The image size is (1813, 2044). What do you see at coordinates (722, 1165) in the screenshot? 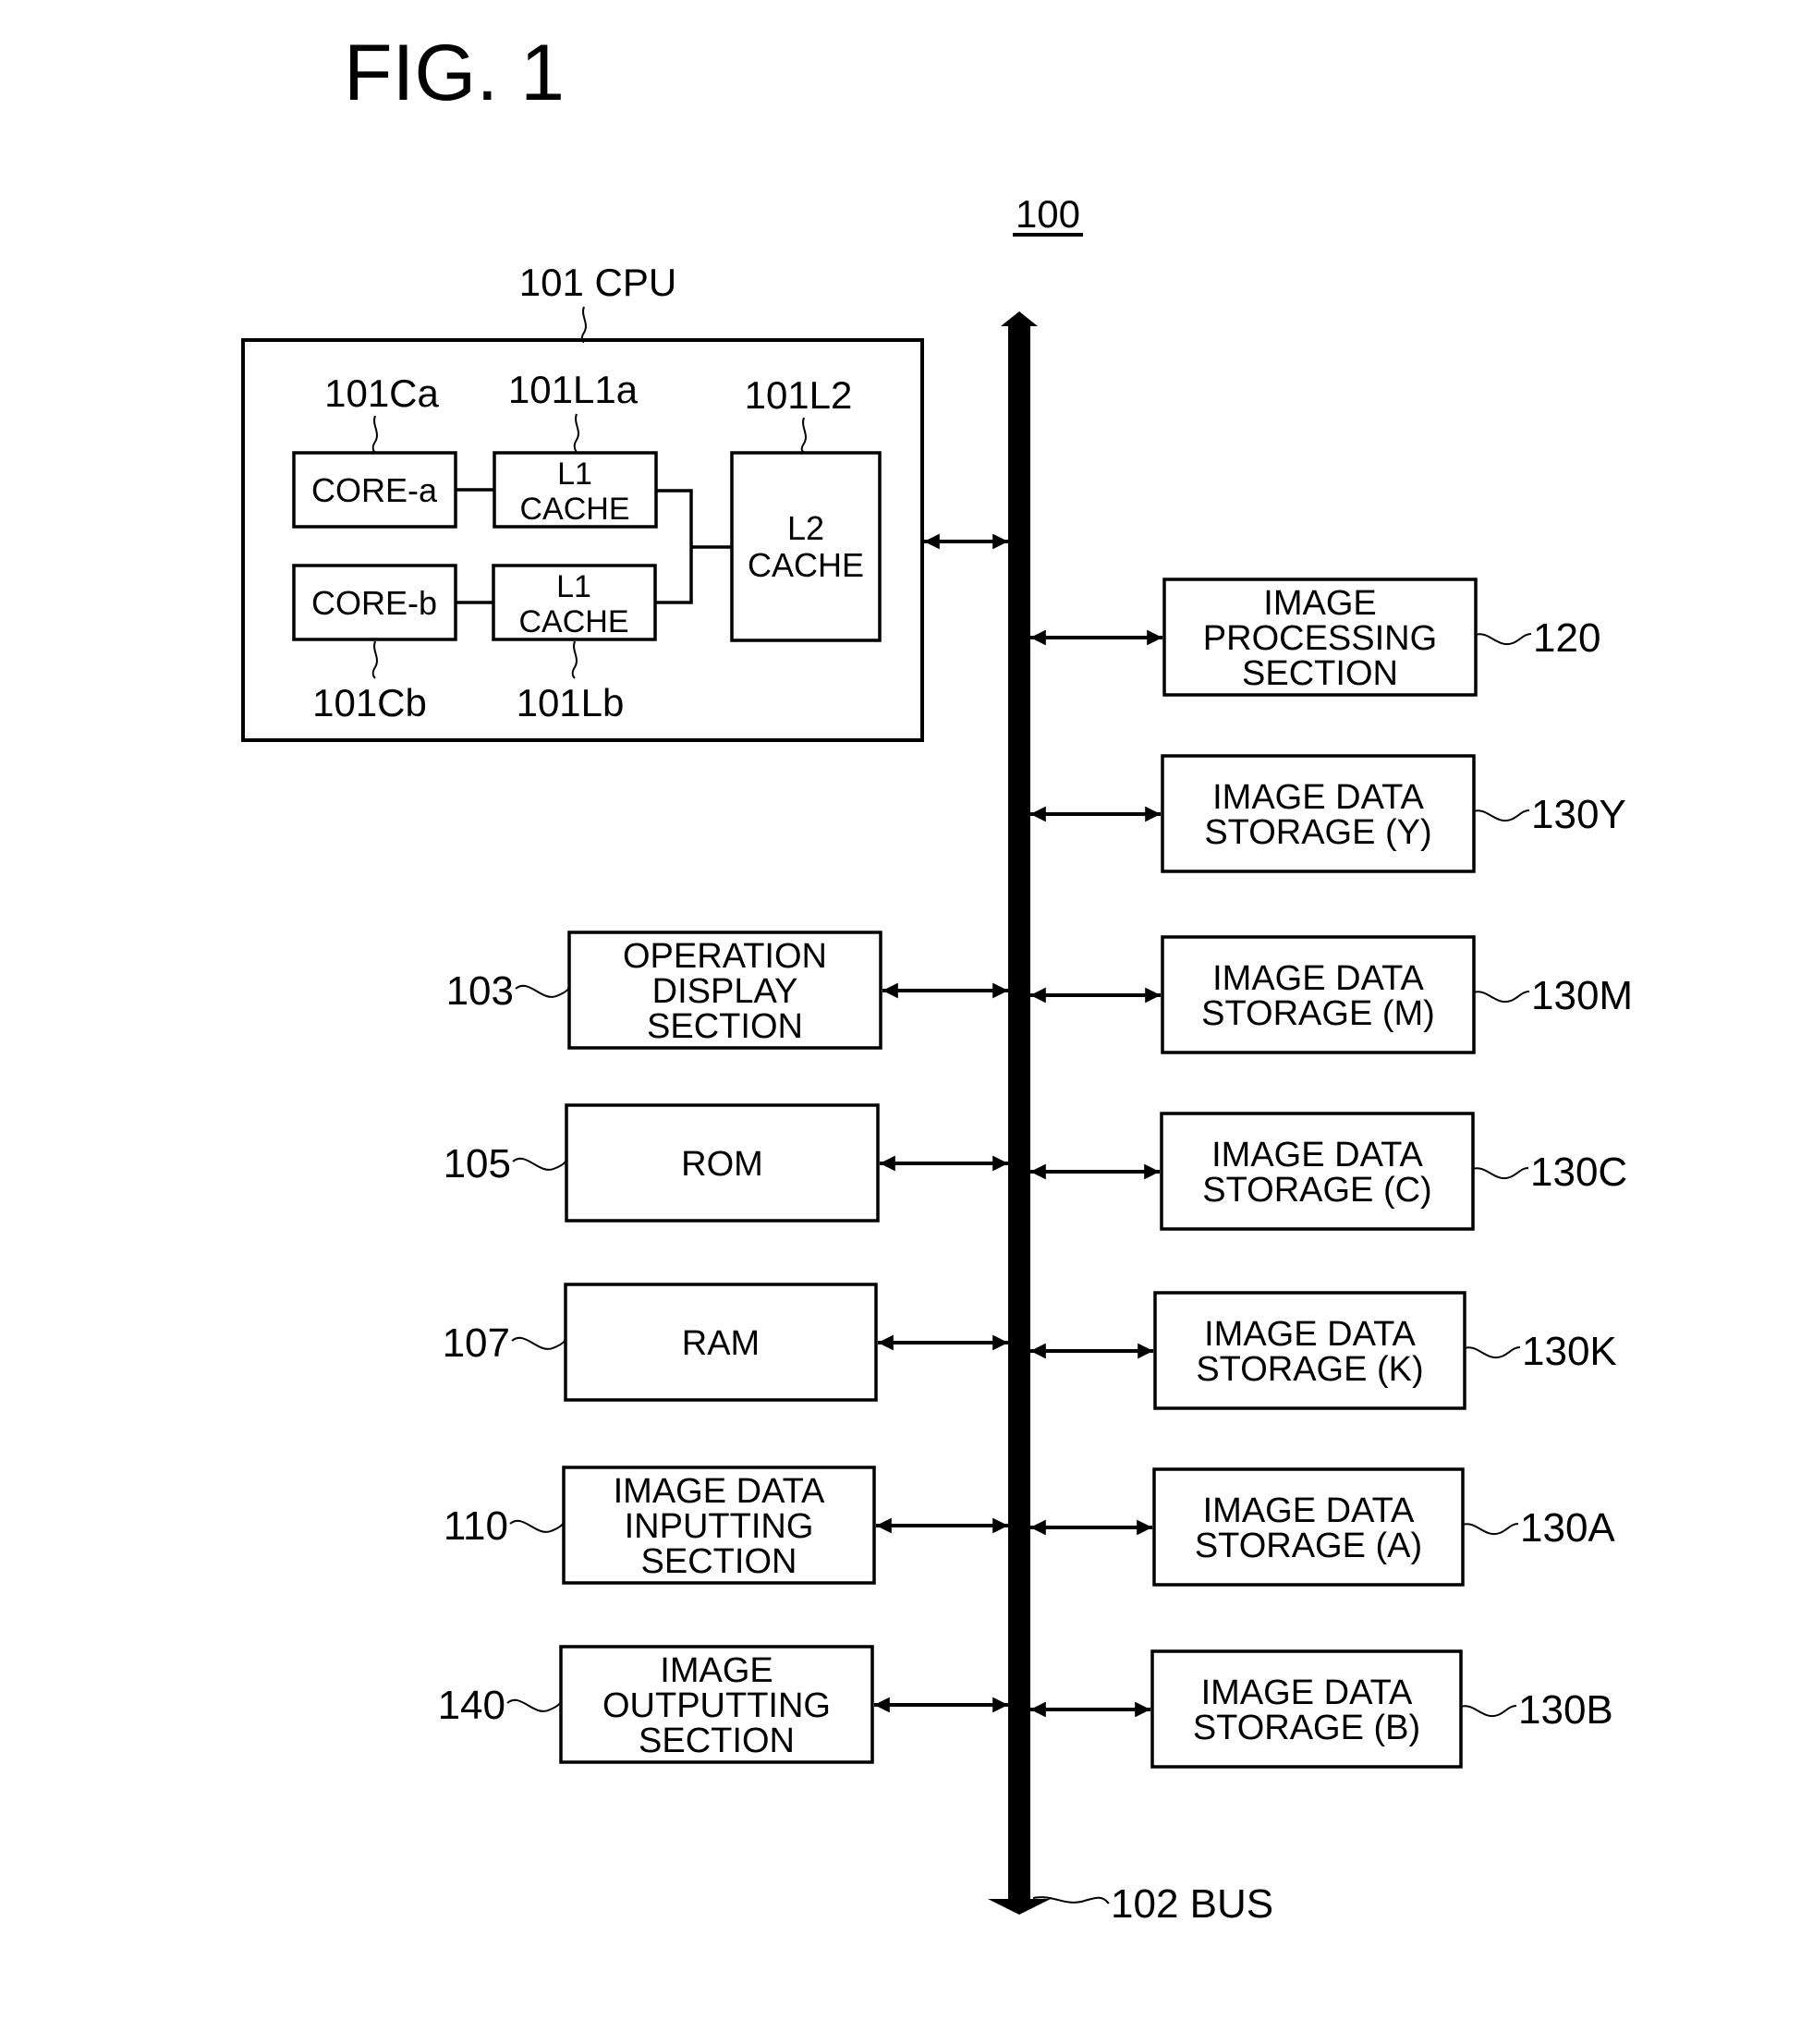
I see `block-text-line: ROM` at bounding box center [722, 1165].